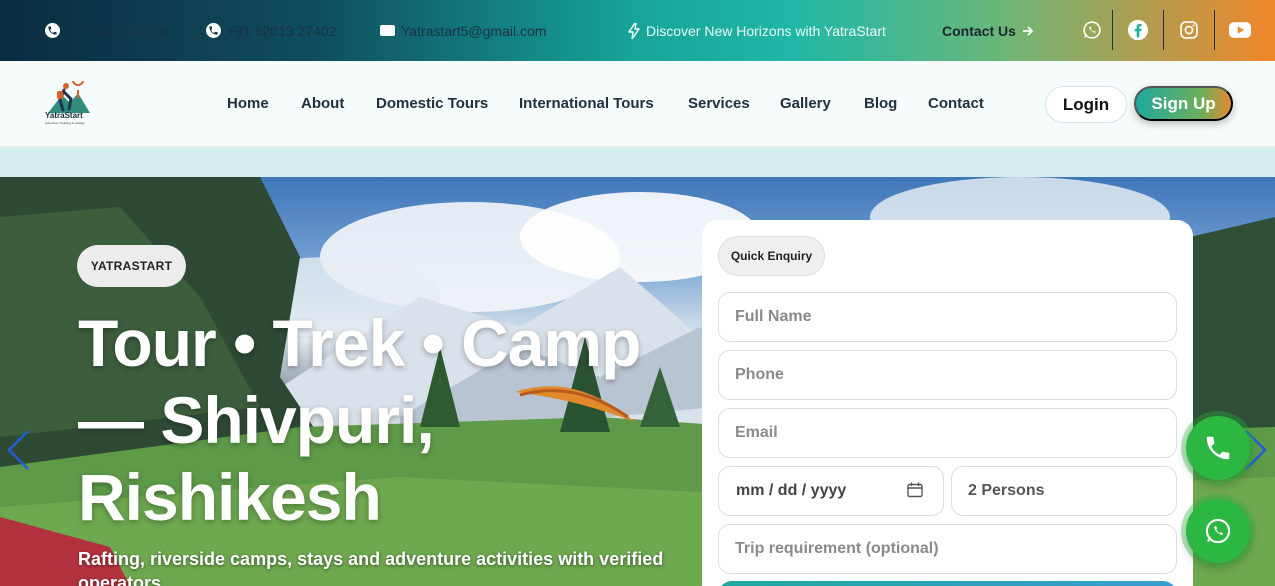 This screenshot has height=586, width=1275. I want to click on tagline: Discover New Horizons with YatraStart, so click(757, 30).